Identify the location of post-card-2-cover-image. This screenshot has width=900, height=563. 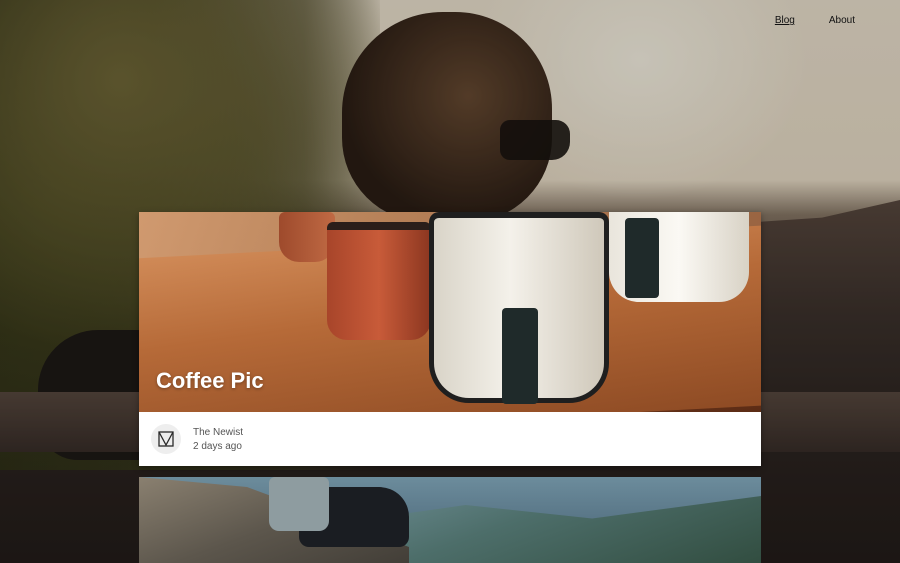
(450, 520).